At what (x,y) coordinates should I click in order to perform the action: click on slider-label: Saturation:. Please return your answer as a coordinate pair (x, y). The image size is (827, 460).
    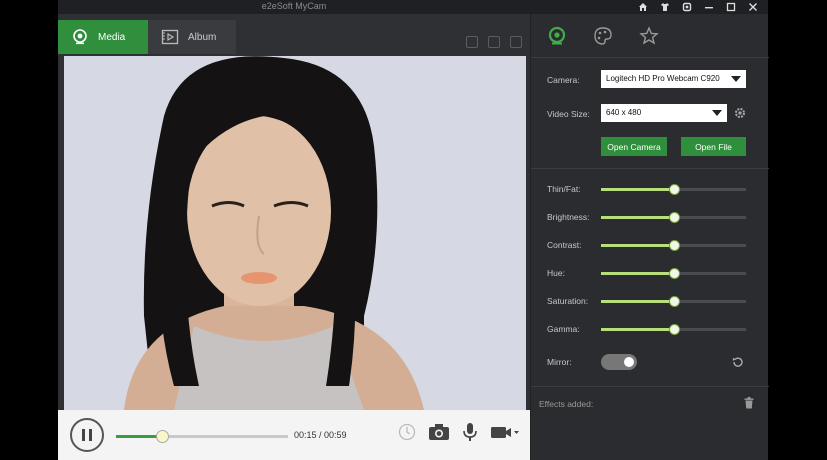
    Looking at the image, I should click on (568, 301).